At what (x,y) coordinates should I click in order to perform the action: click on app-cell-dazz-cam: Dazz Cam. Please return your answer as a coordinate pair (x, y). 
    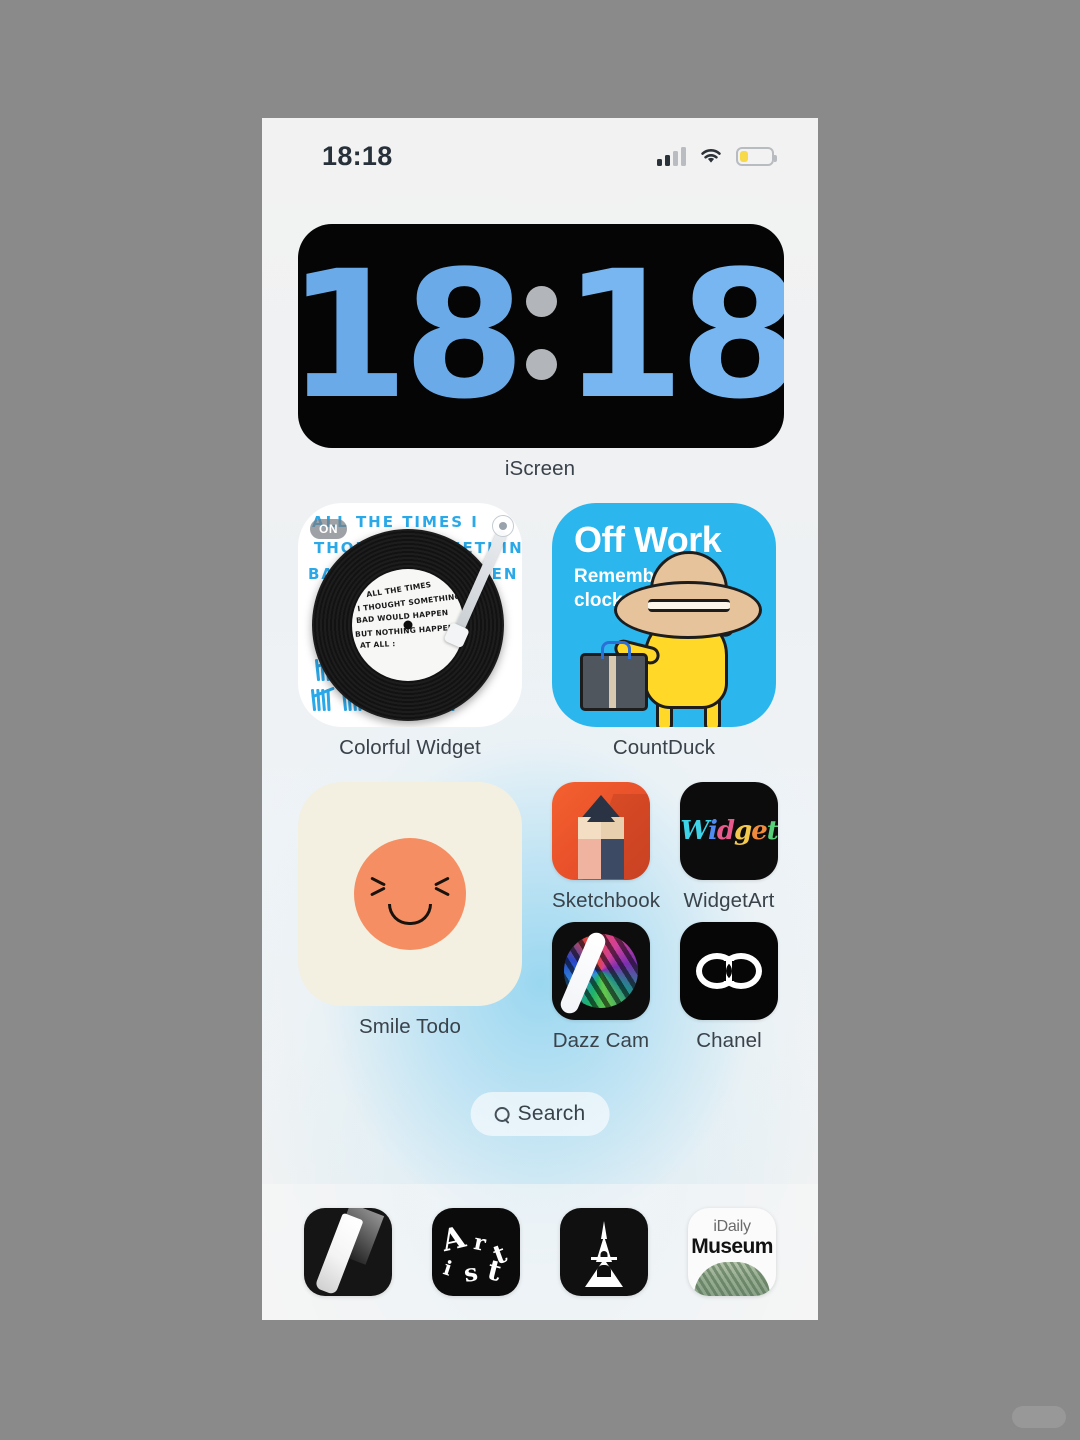
    Looking at the image, I should click on (601, 987).